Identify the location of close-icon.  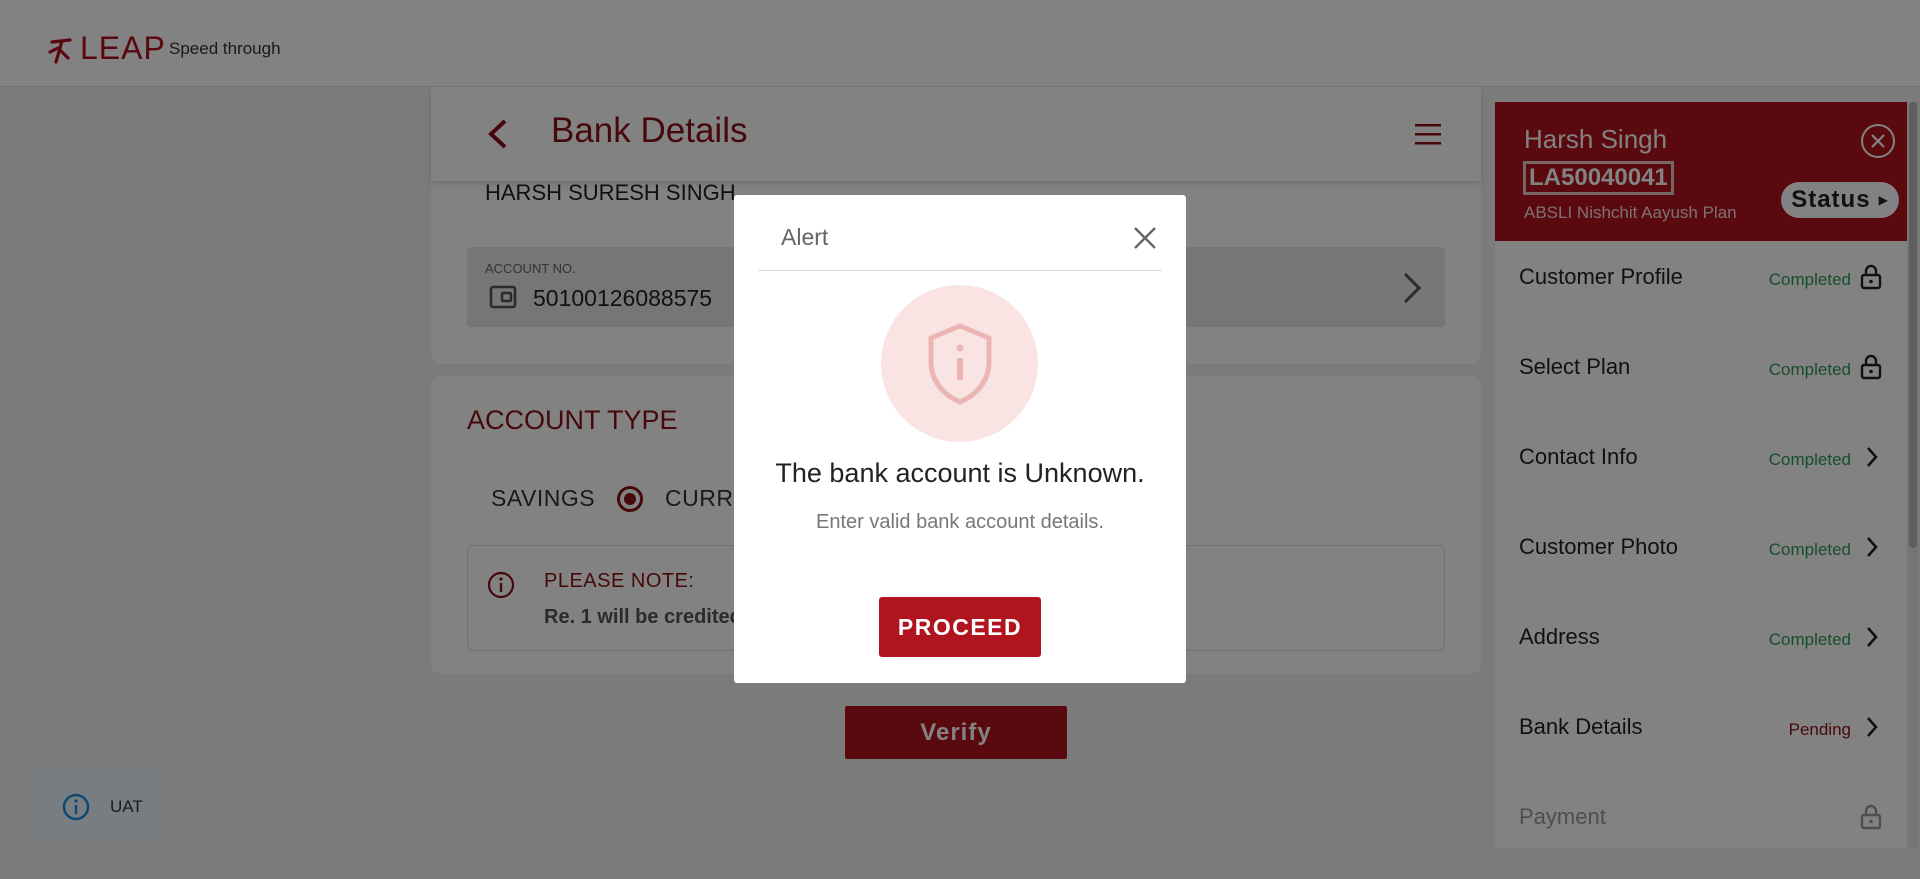
(1145, 238).